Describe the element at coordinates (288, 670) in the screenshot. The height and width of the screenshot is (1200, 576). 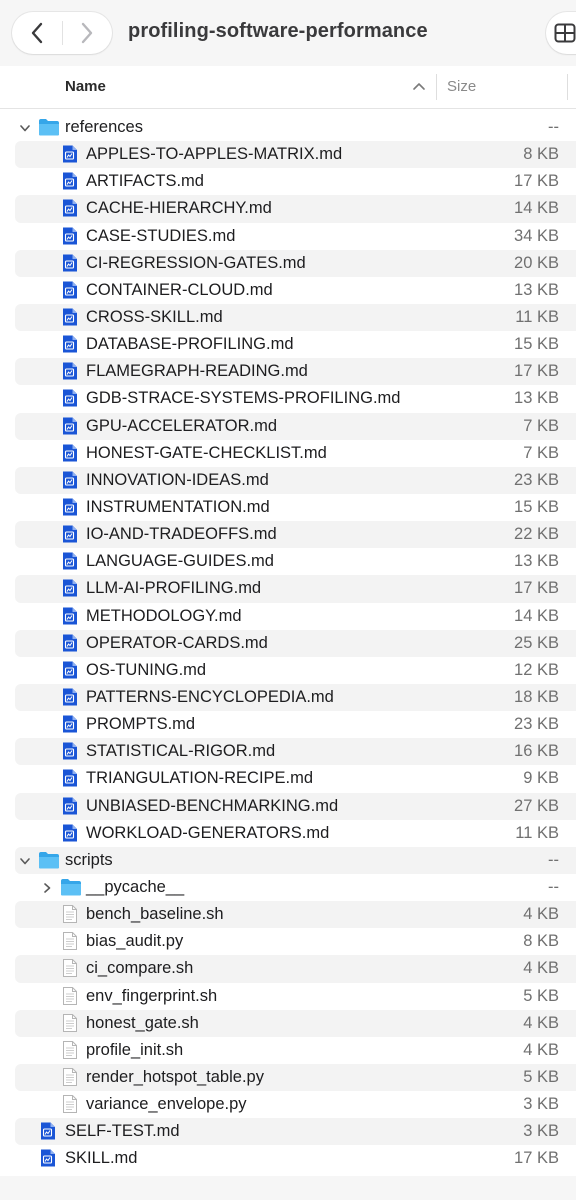
I see `file-row: OS-TUNING.md 12 KB` at that location.